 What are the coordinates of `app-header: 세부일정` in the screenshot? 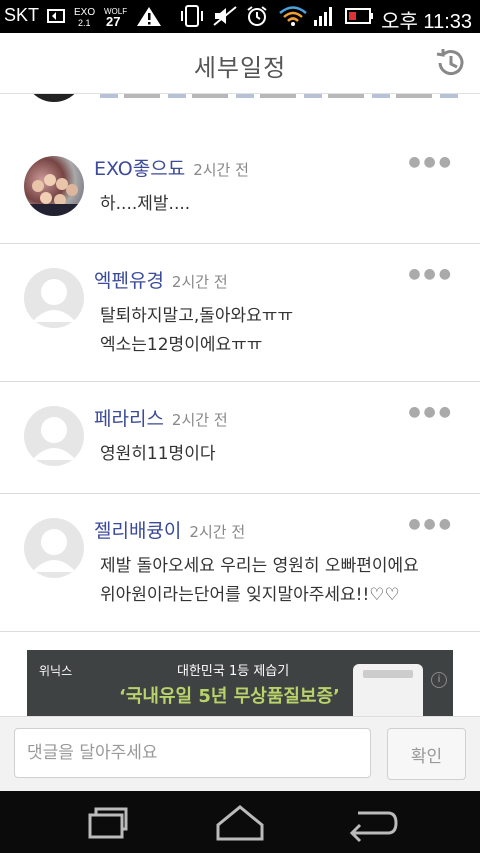 It's located at (240, 63).